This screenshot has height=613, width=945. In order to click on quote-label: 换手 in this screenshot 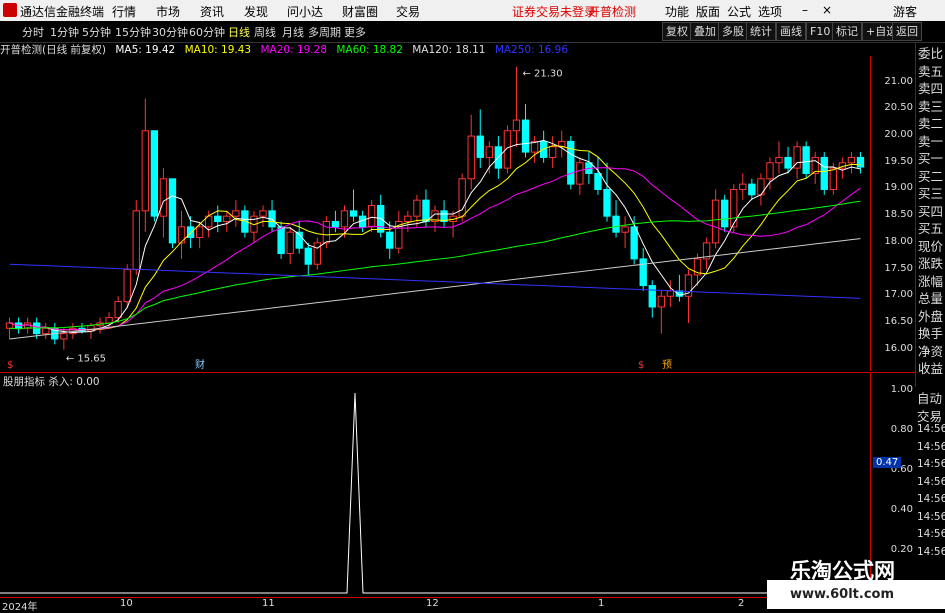, I will do `click(930, 332)`.